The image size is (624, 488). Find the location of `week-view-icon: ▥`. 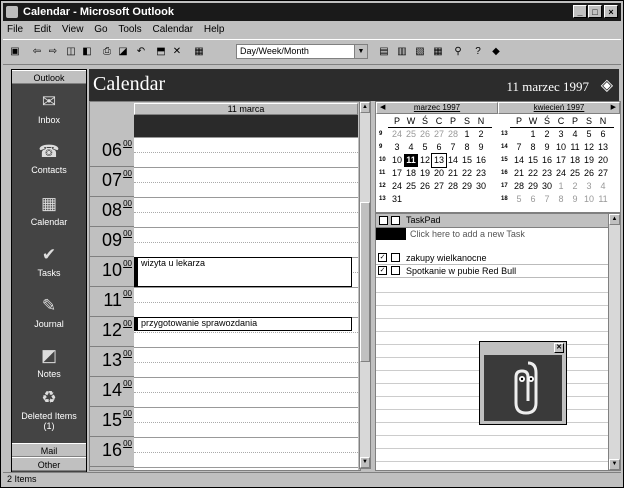

week-view-icon: ▥ is located at coordinates (402, 51).